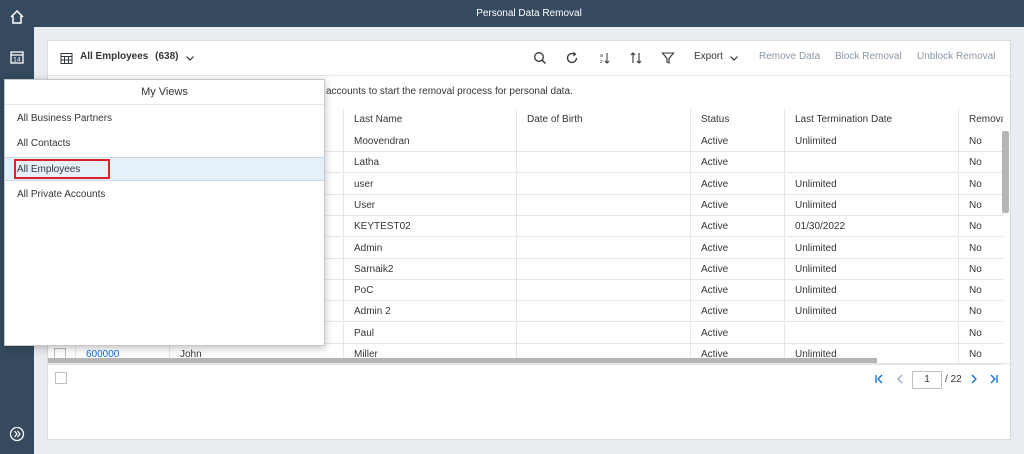 This screenshot has height=454, width=1024. Describe the element at coordinates (980, 120) in the screenshot. I see `column-header-removal-blocked: Removal B` at that location.